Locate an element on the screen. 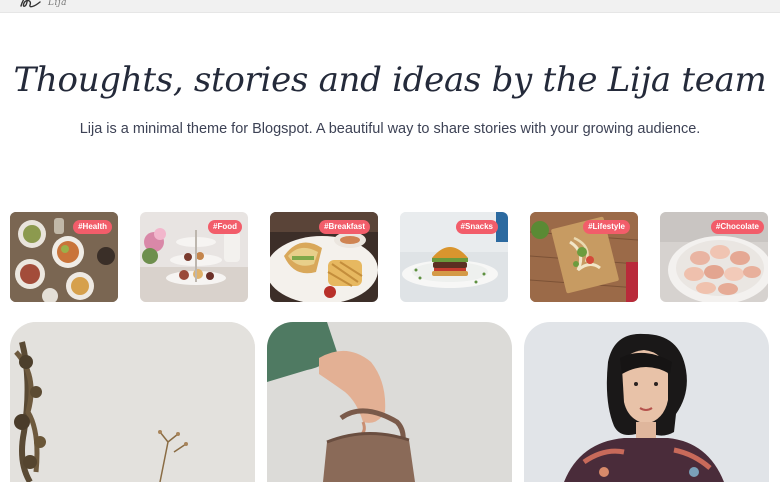 The height and width of the screenshot is (482, 780). category-card-snacks: #Snacks is located at coordinates (454, 257).